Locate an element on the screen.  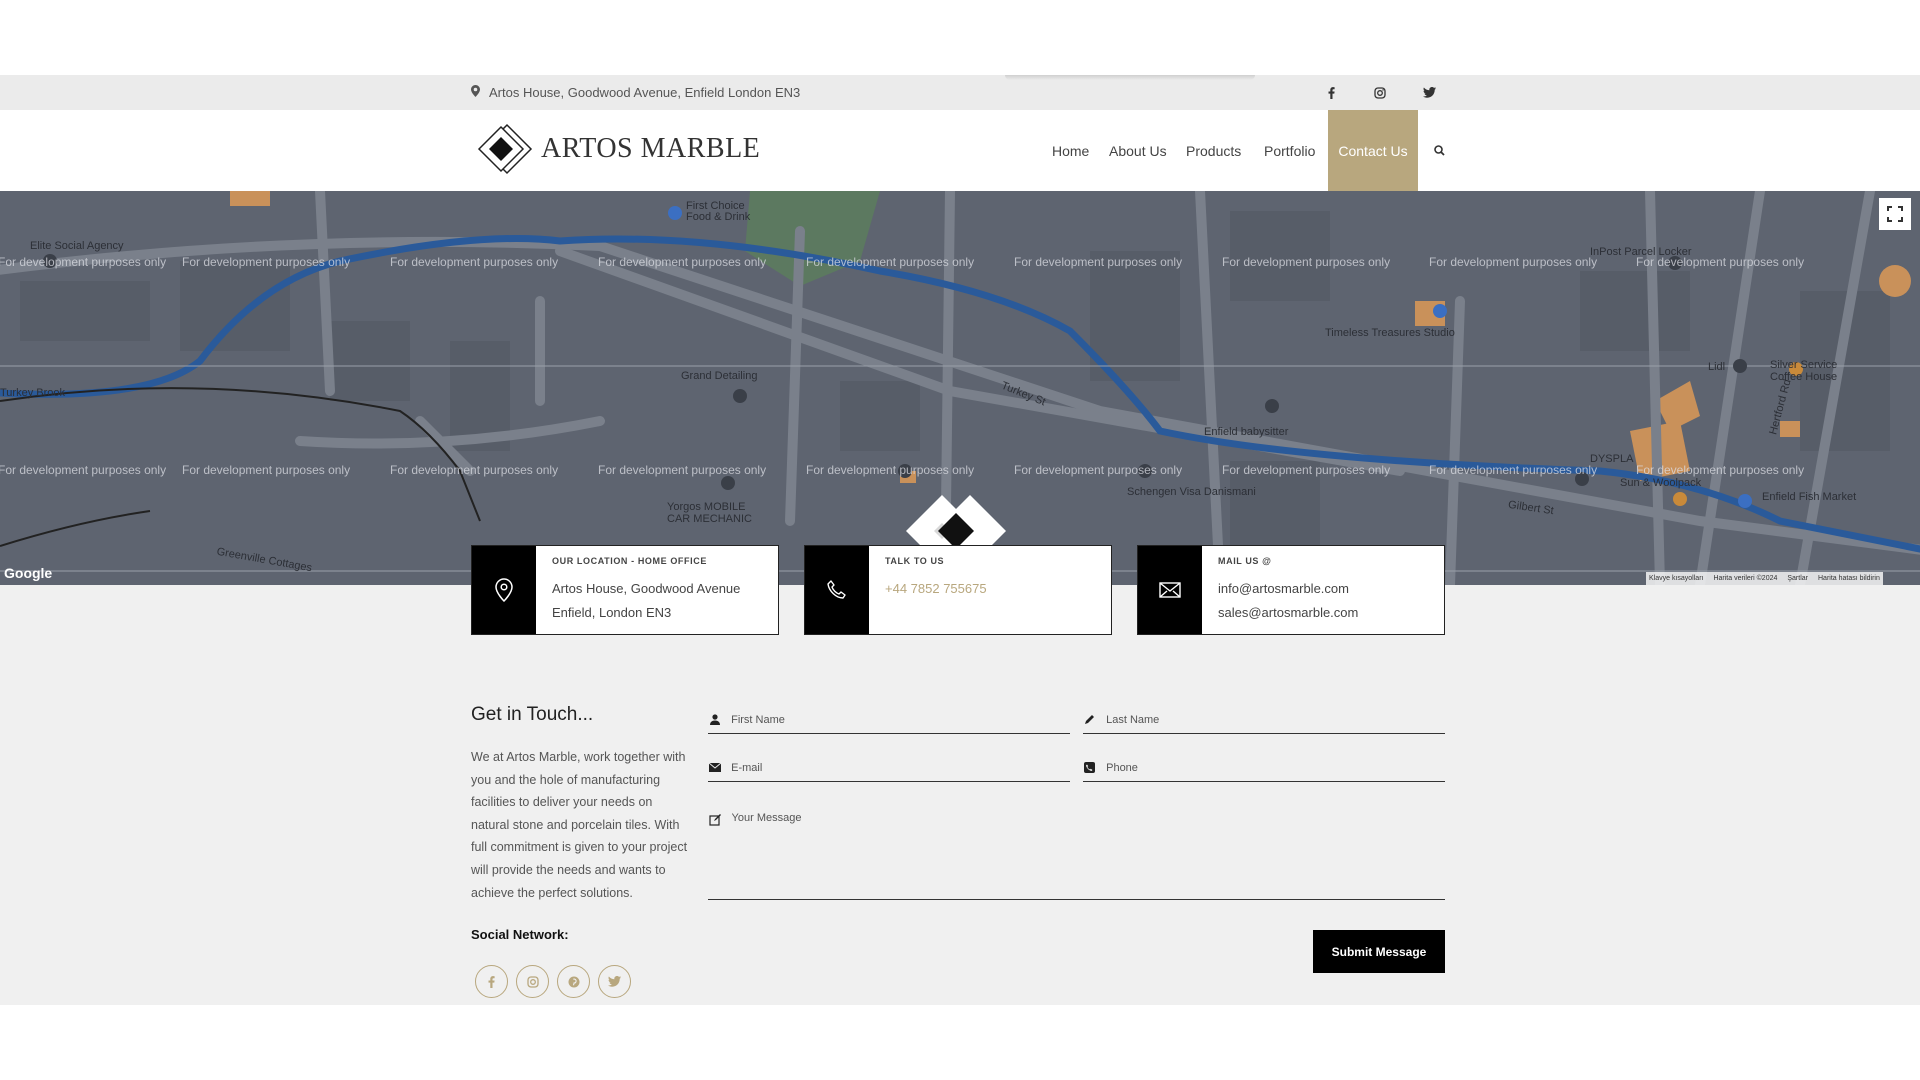
phone-card: TALK TO US +44 7852 755675 is located at coordinates (958, 590).